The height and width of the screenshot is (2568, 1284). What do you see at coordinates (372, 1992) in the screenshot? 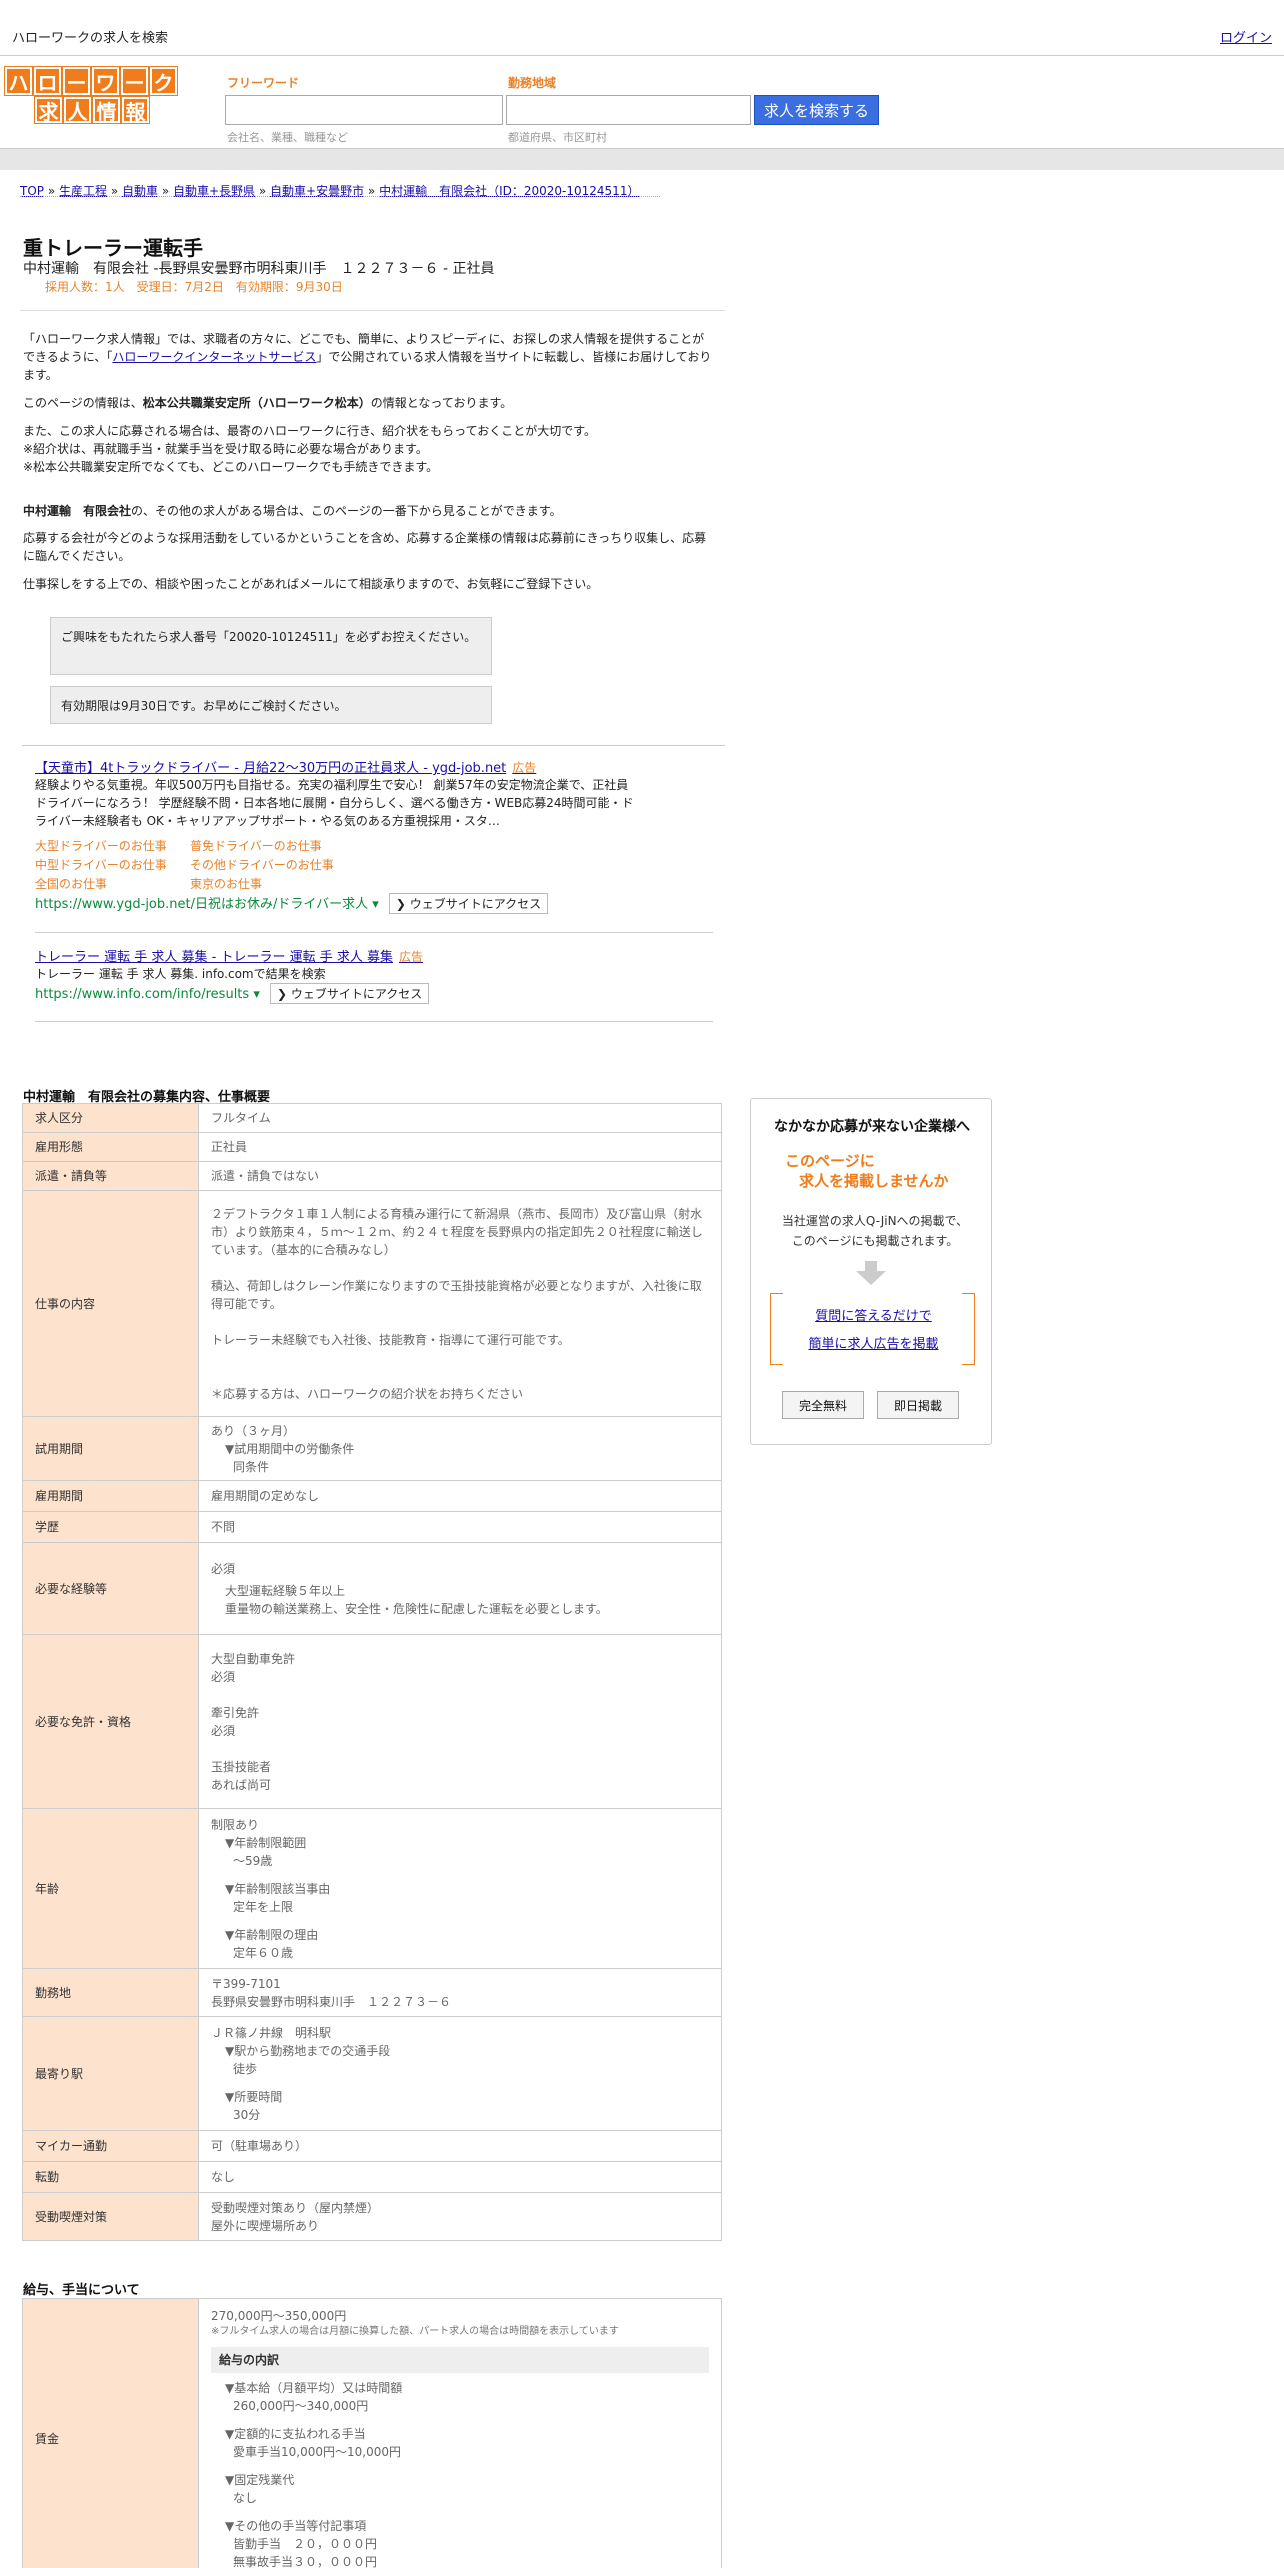
I see `table-row: 勤務地 〒399-7101 長野県安曇野市明科東川手 １２２７３－６` at bounding box center [372, 1992].